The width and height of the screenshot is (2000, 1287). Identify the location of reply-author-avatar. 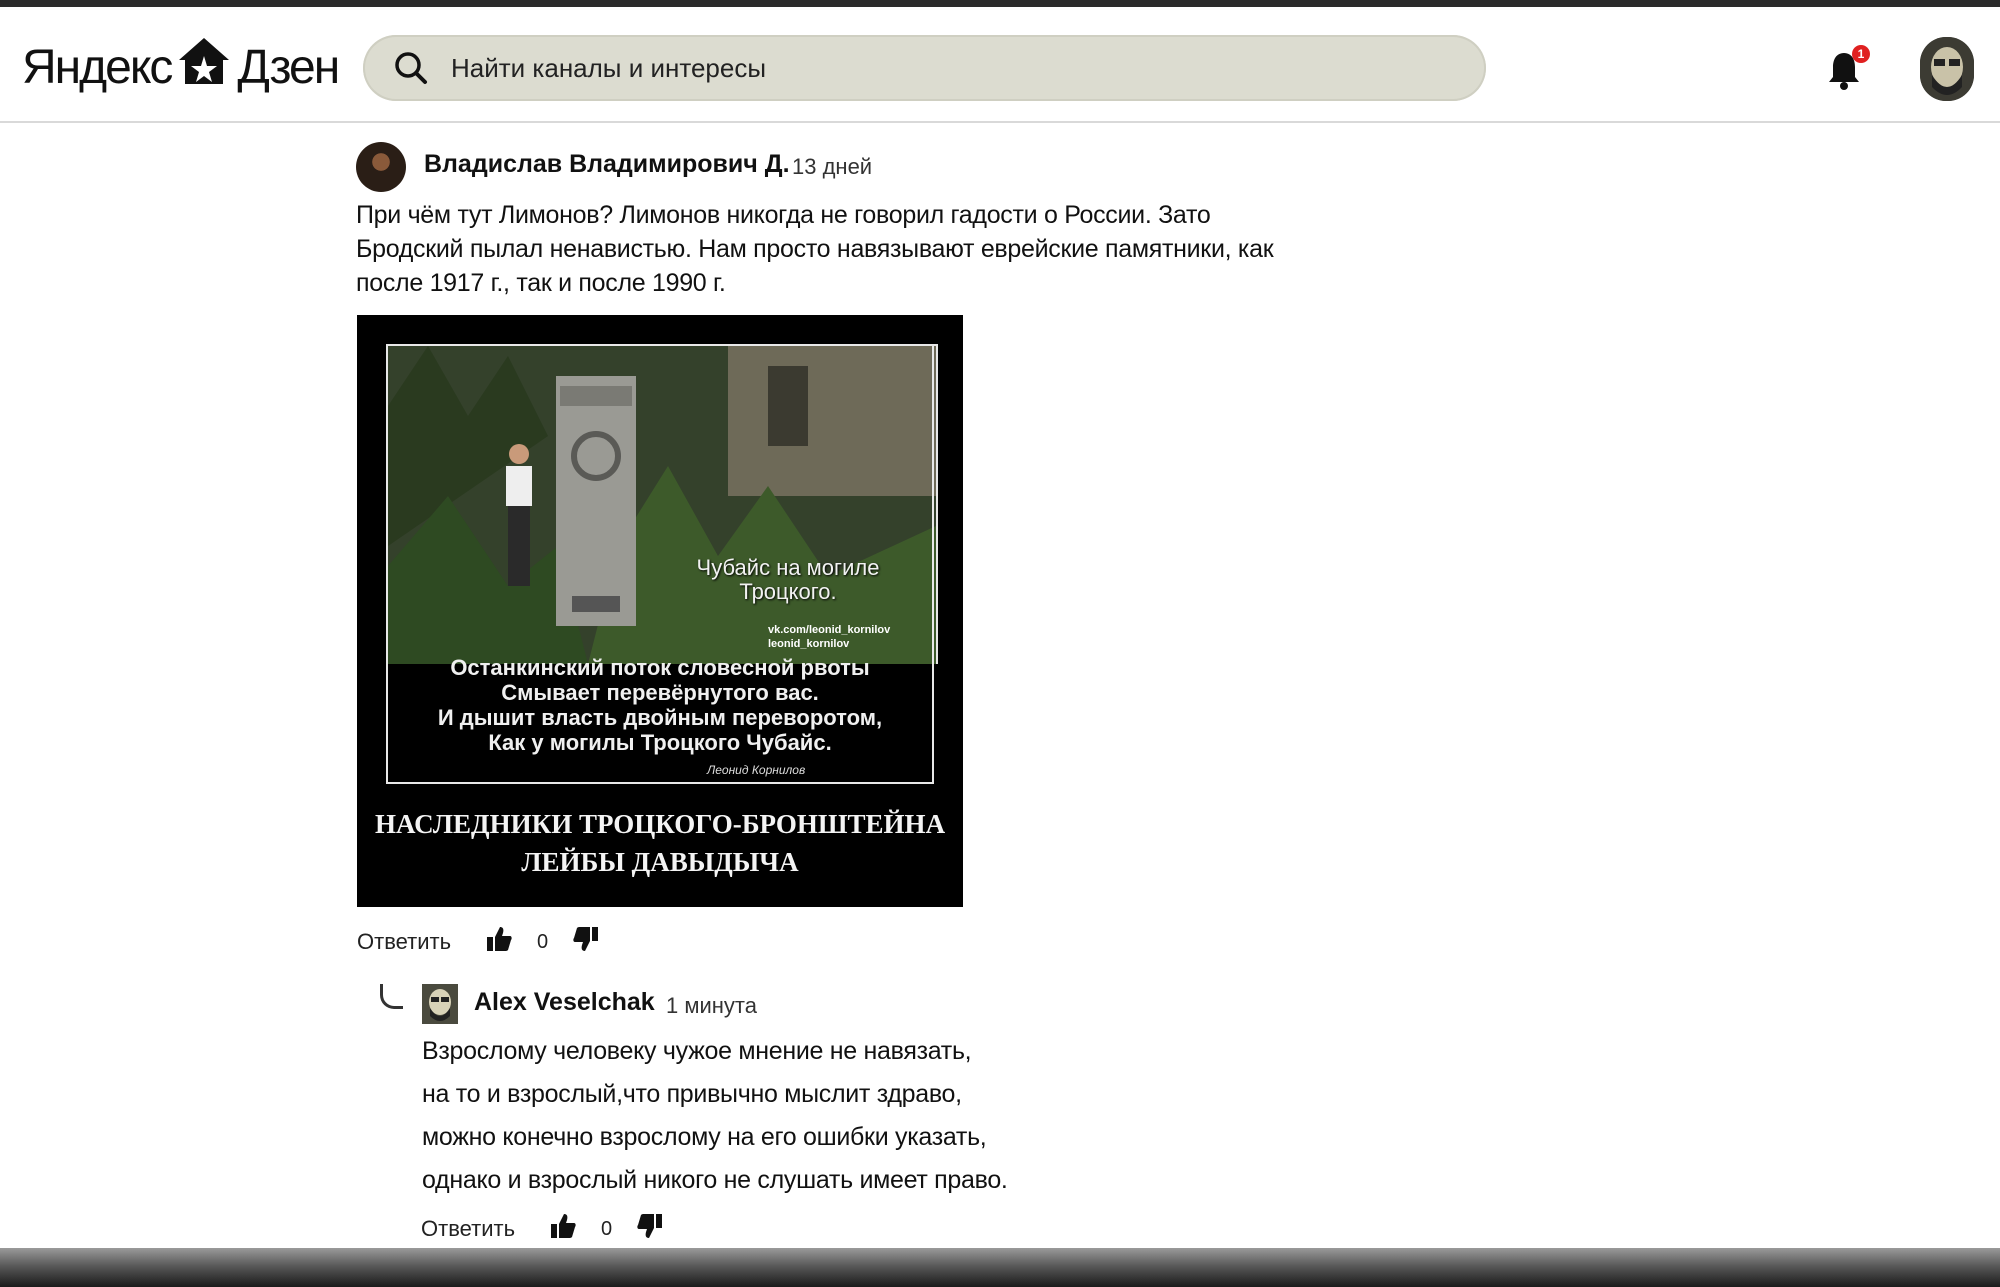
(440, 1004).